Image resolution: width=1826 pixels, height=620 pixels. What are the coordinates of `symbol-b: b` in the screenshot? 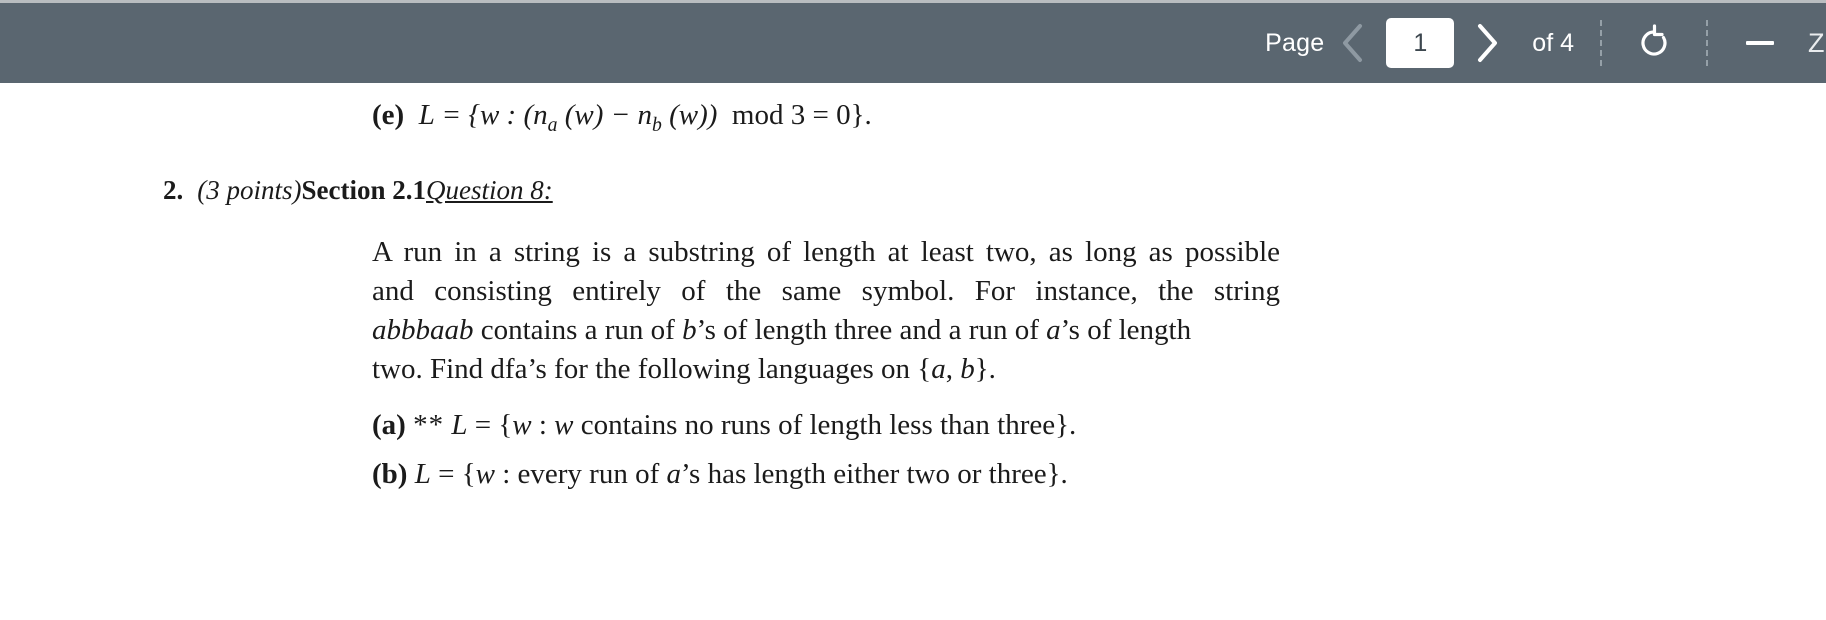 It's located at (689, 330).